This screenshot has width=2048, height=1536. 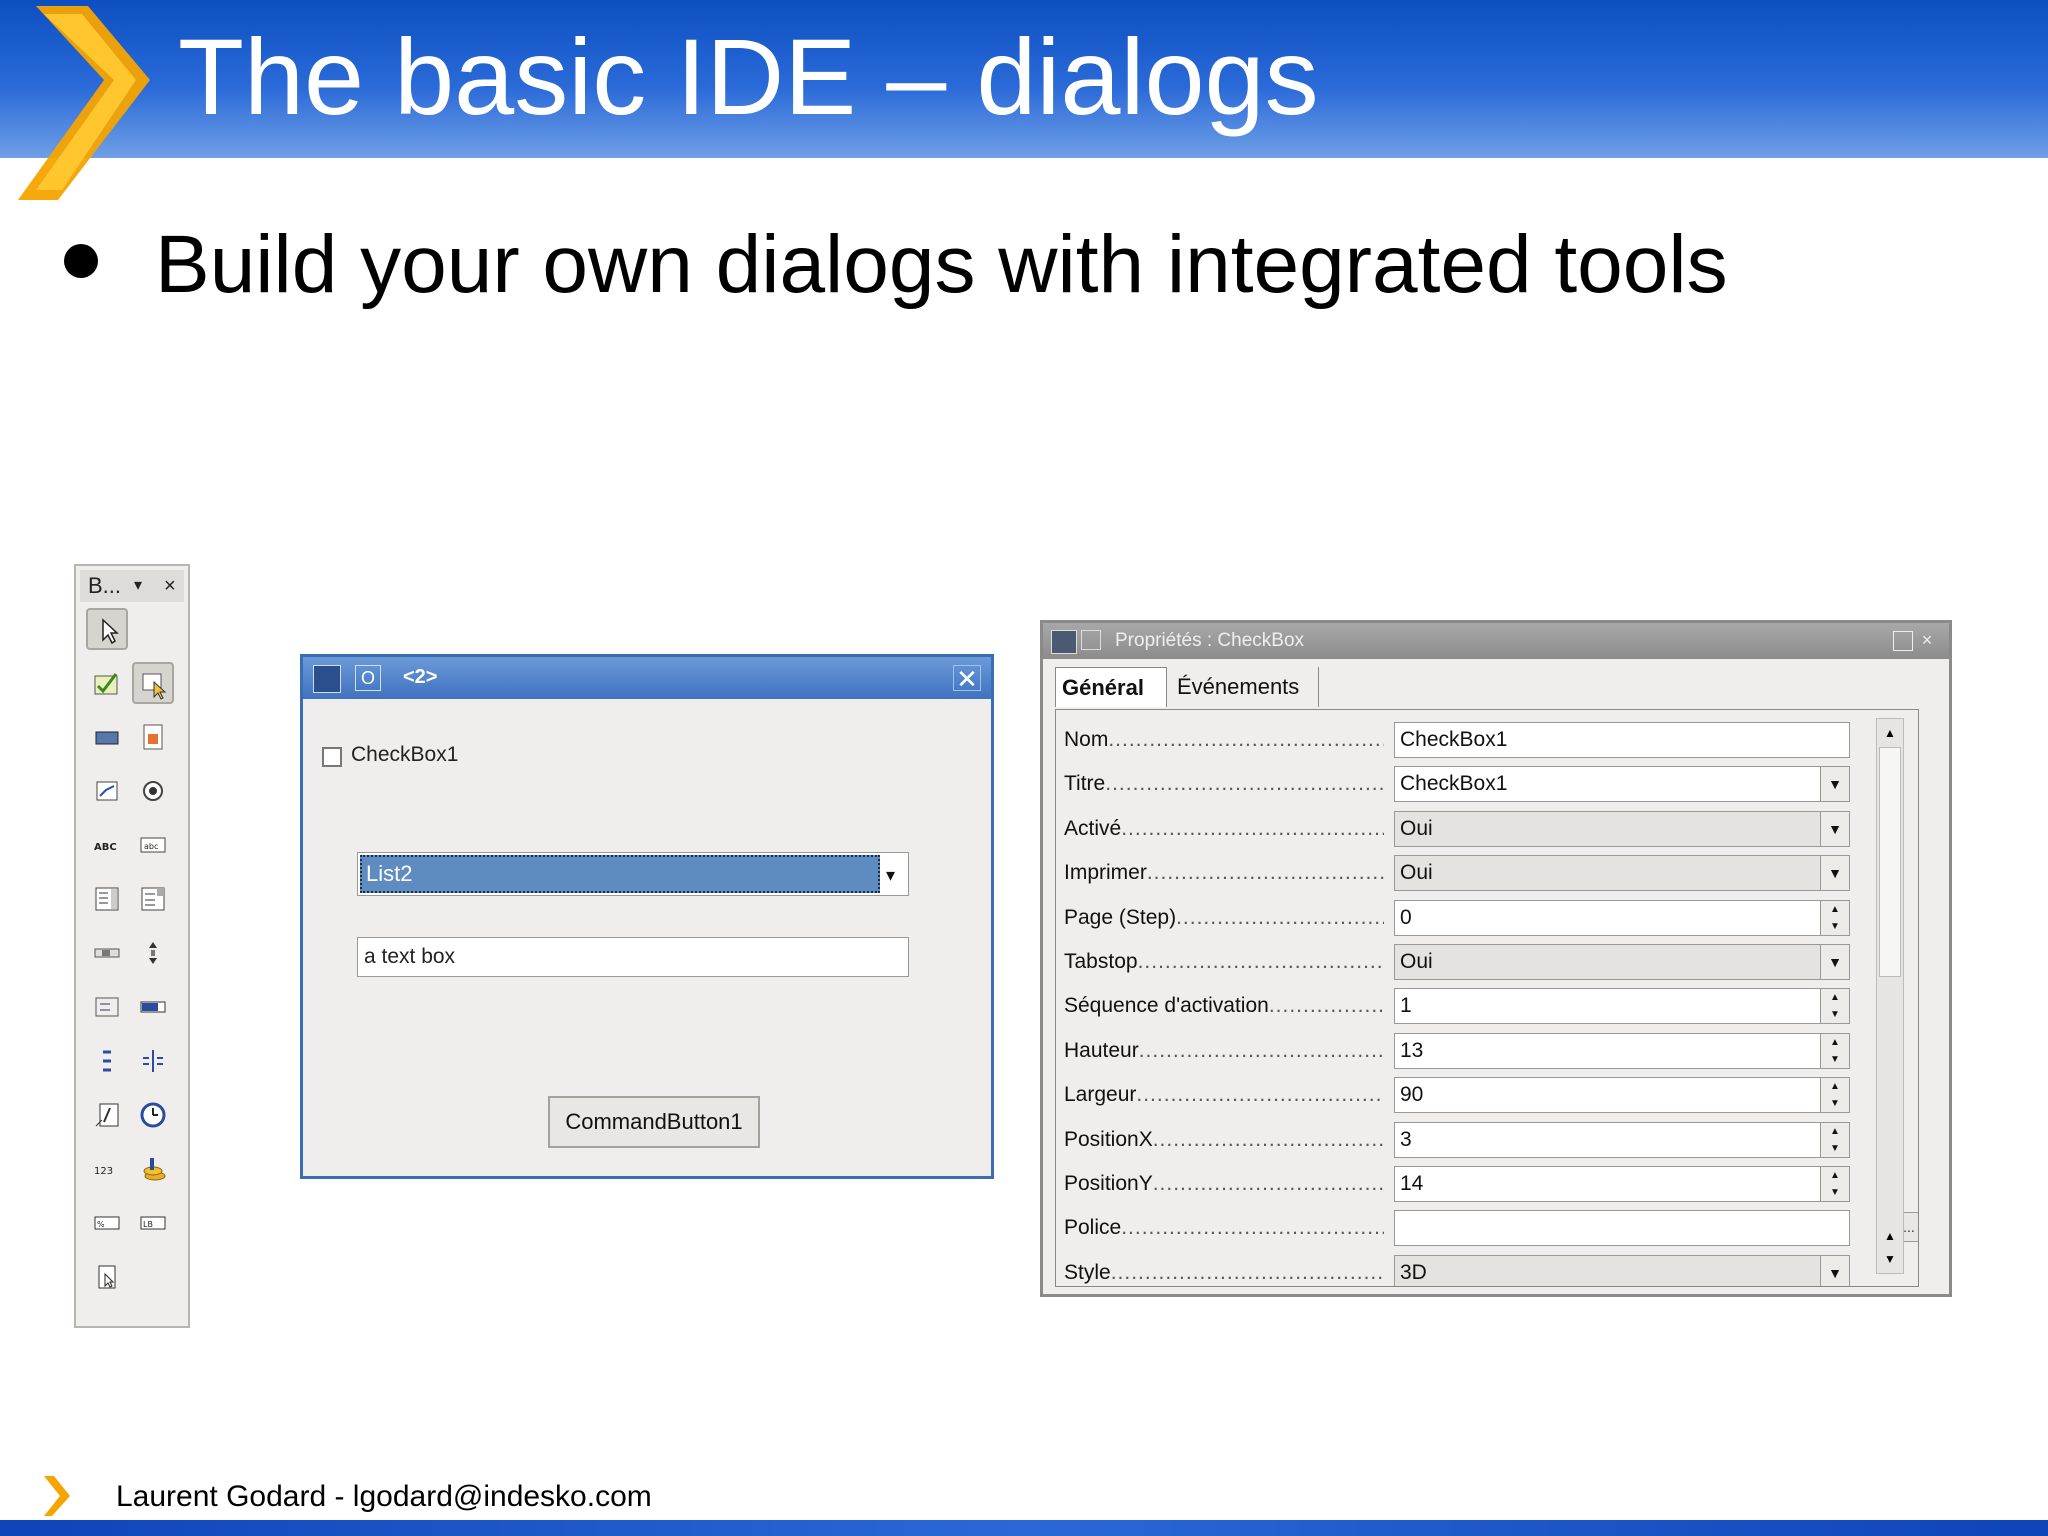 What do you see at coordinates (153, 737) in the screenshot?
I see `image-control-tool` at bounding box center [153, 737].